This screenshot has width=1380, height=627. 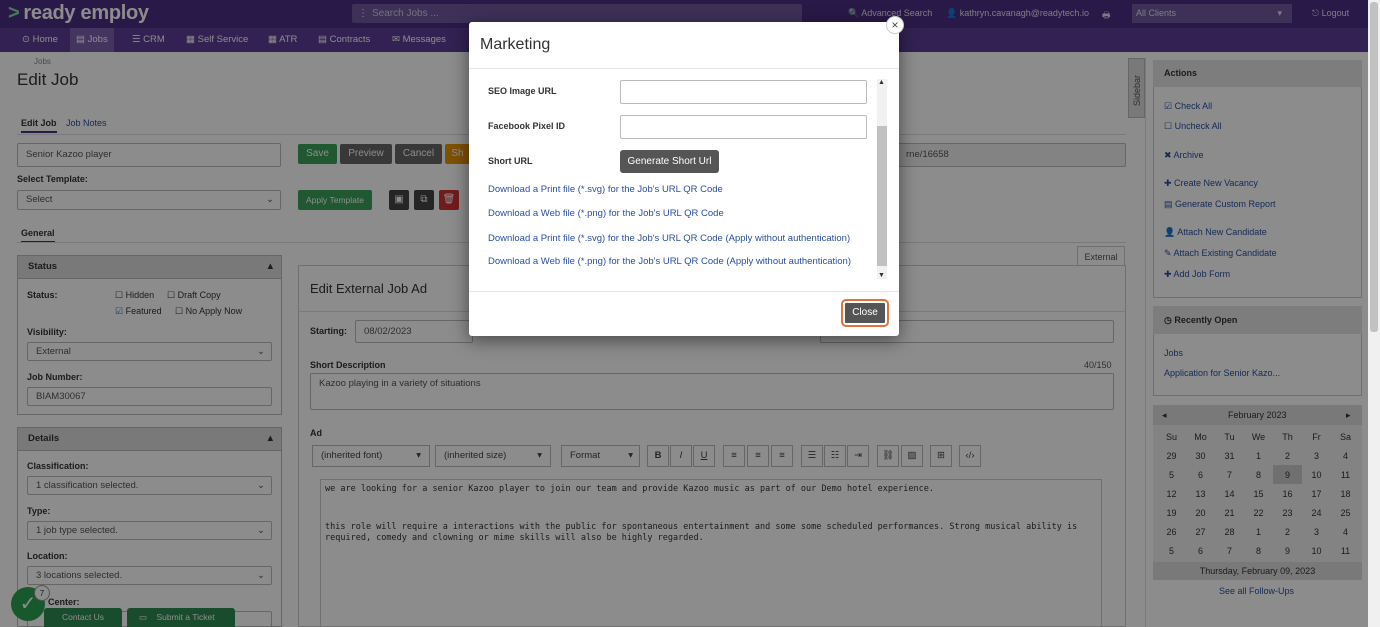 What do you see at coordinates (515, 44) in the screenshot?
I see `modal-title: Marketing` at bounding box center [515, 44].